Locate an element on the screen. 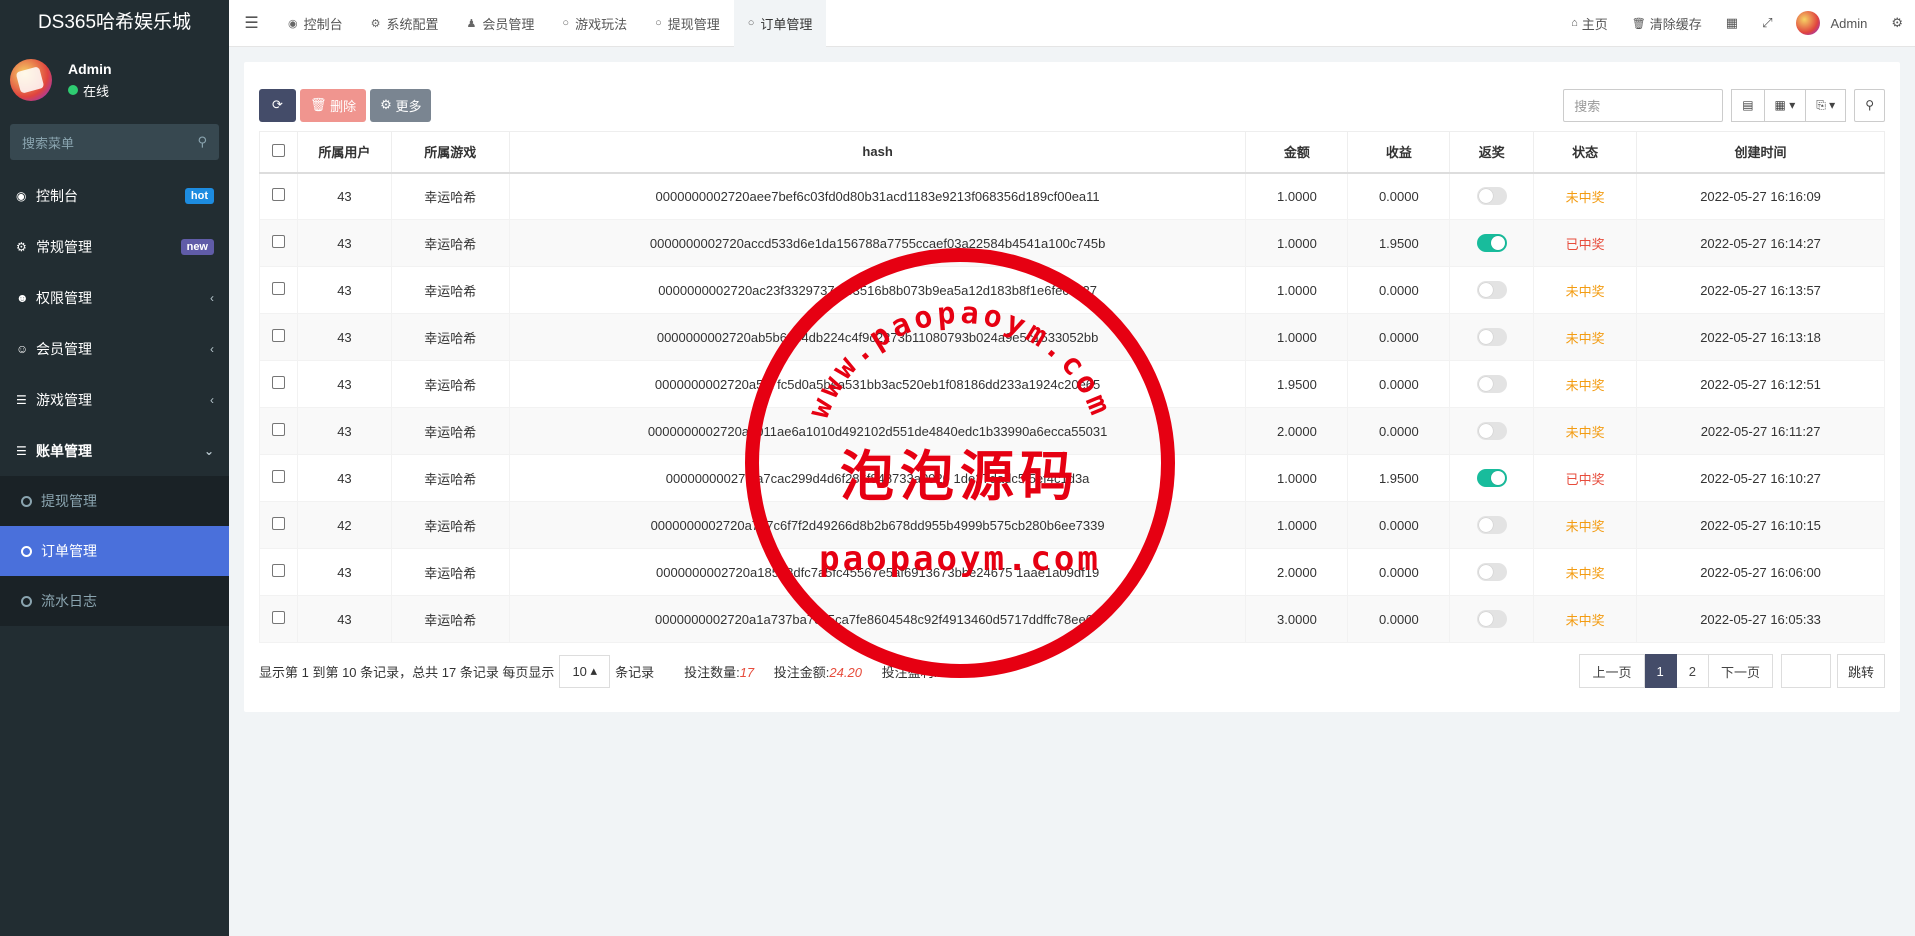  page-button: 1 is located at coordinates (1660, 671).